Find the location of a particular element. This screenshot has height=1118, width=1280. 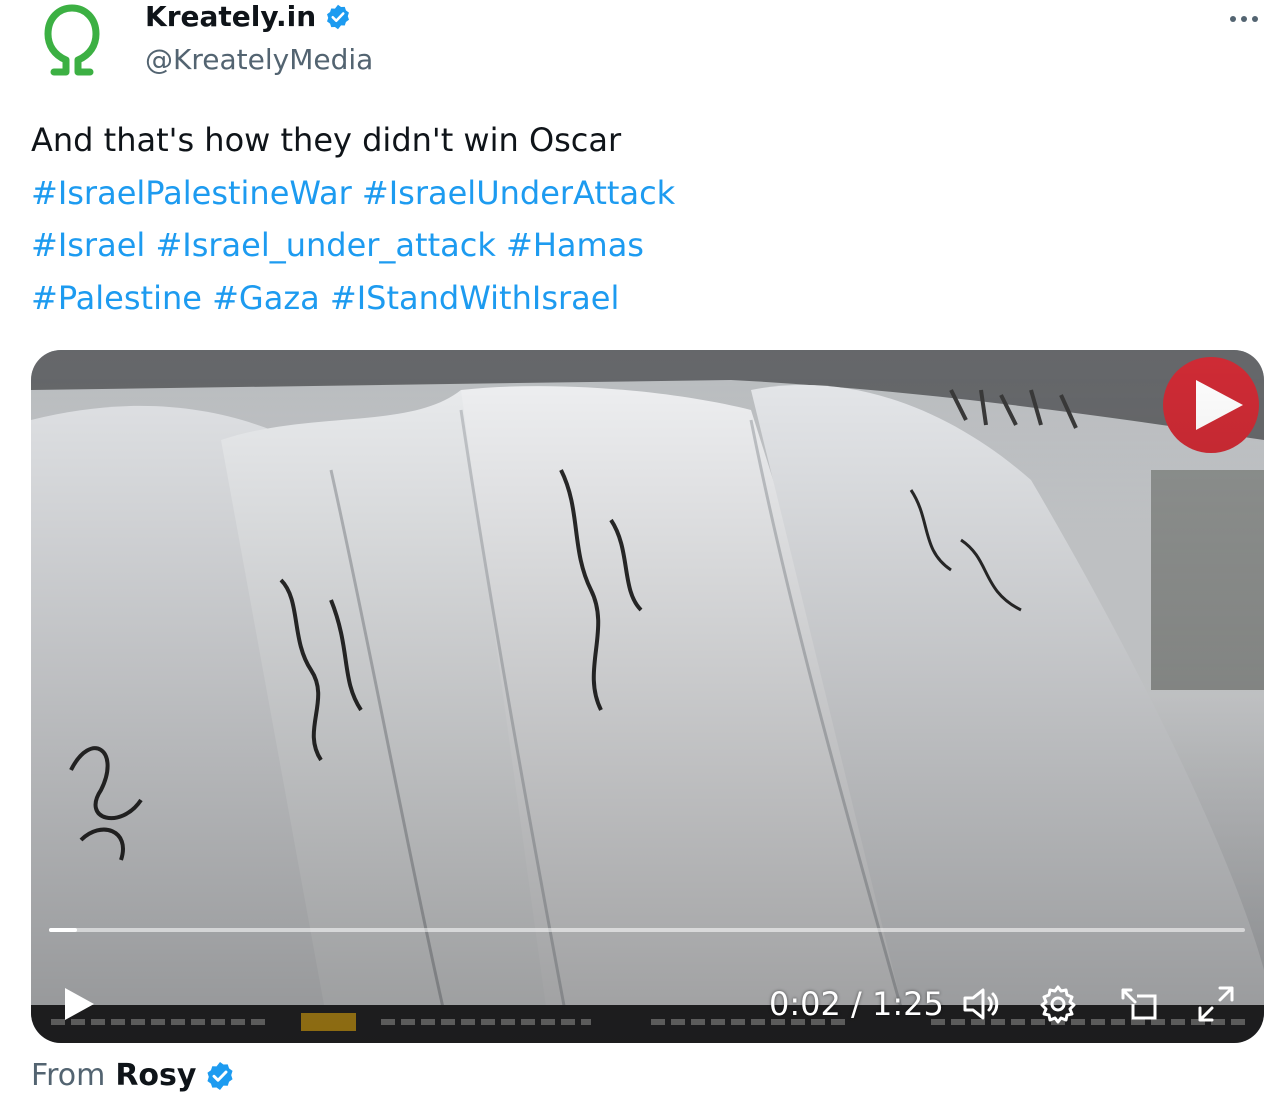

tweet-text-line: #Israel #Israel_under_attack #Hamas is located at coordinates (641, 245).